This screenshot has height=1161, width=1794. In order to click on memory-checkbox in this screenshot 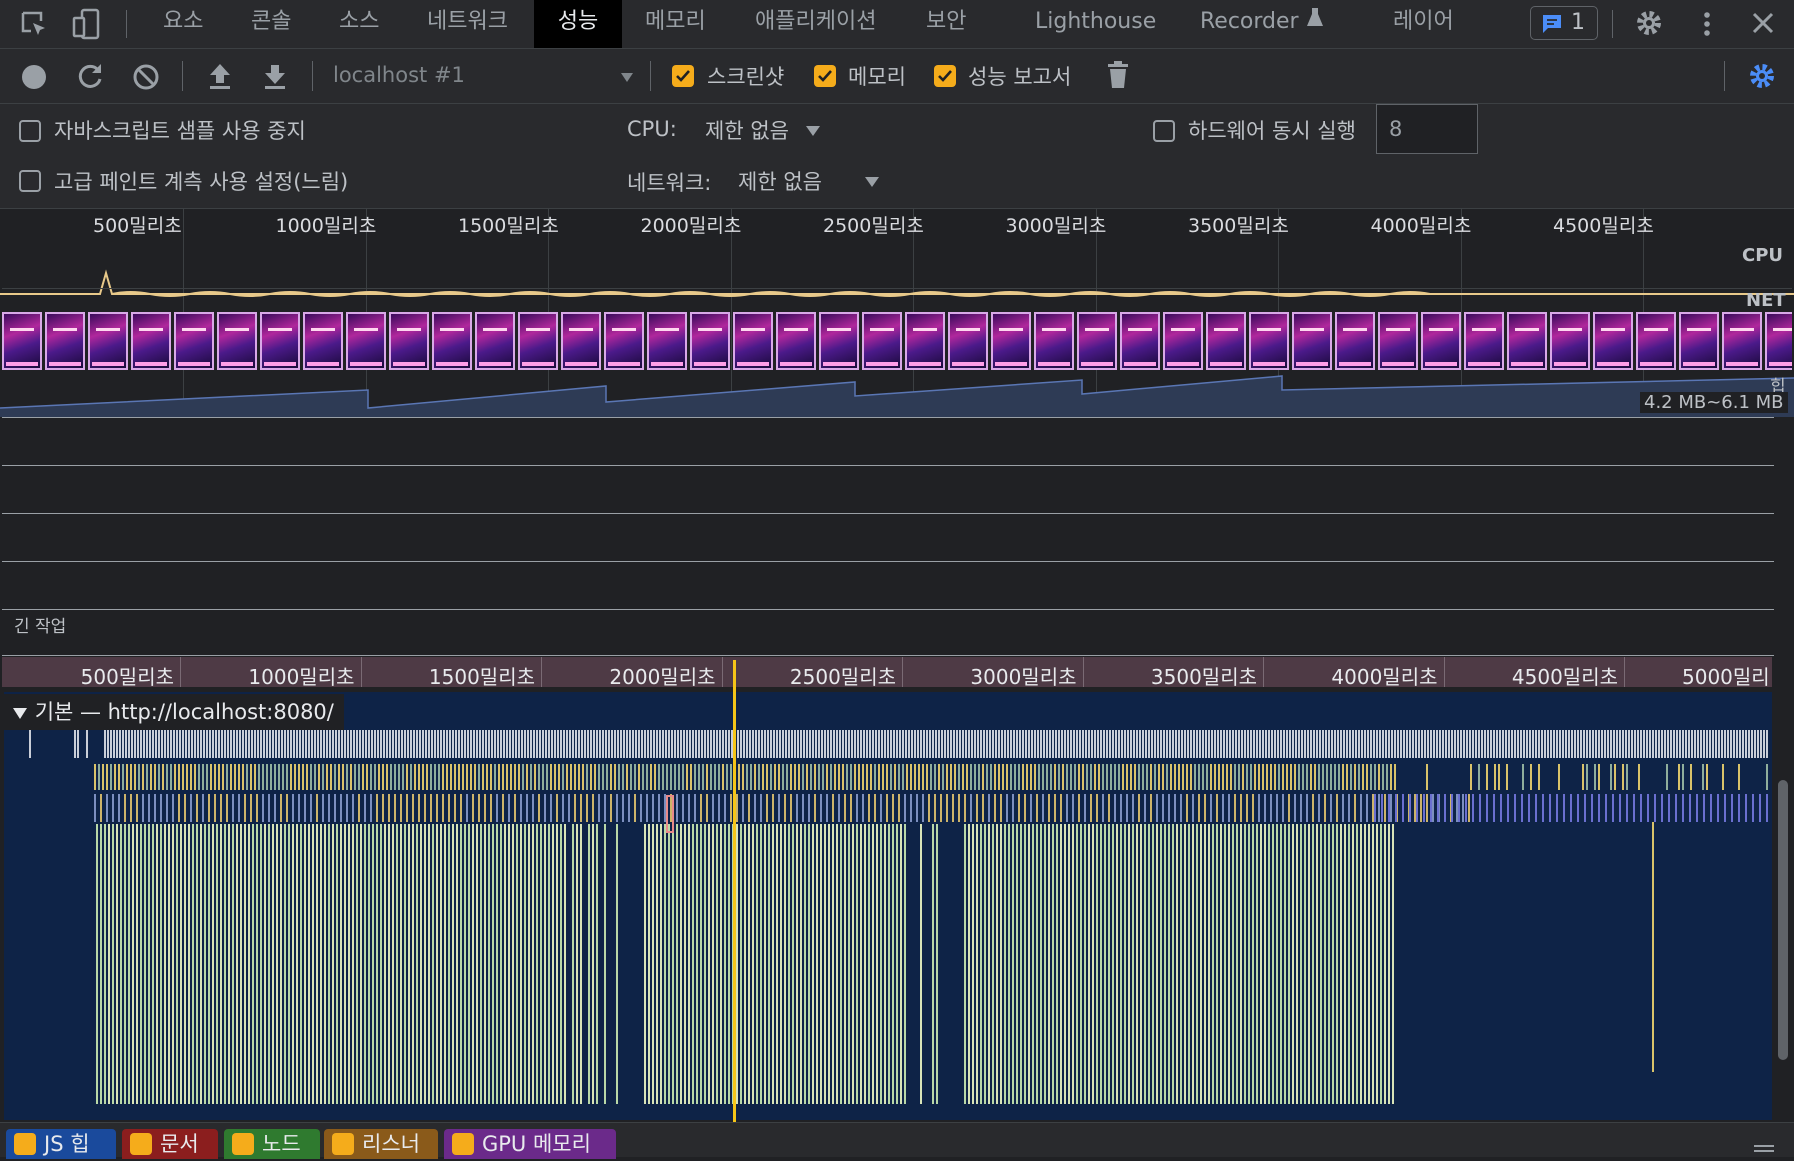, I will do `click(825, 76)`.